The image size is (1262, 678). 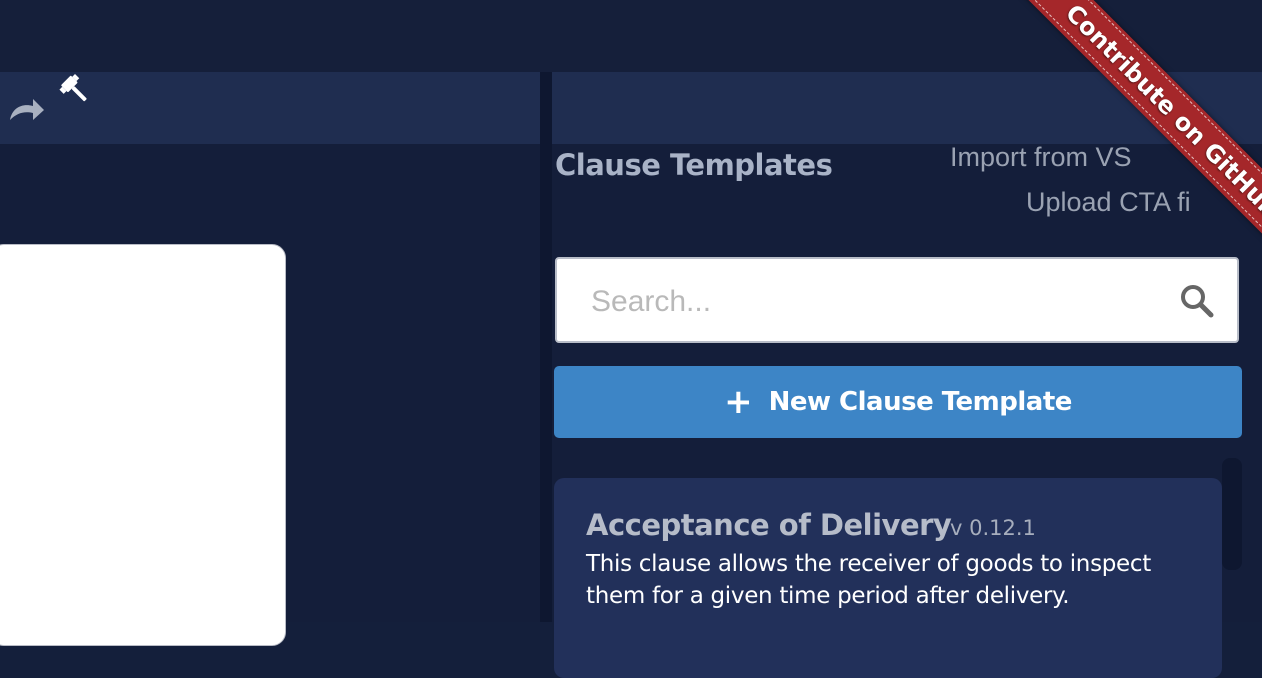 What do you see at coordinates (1232, 514) in the screenshot?
I see `scrollbar` at bounding box center [1232, 514].